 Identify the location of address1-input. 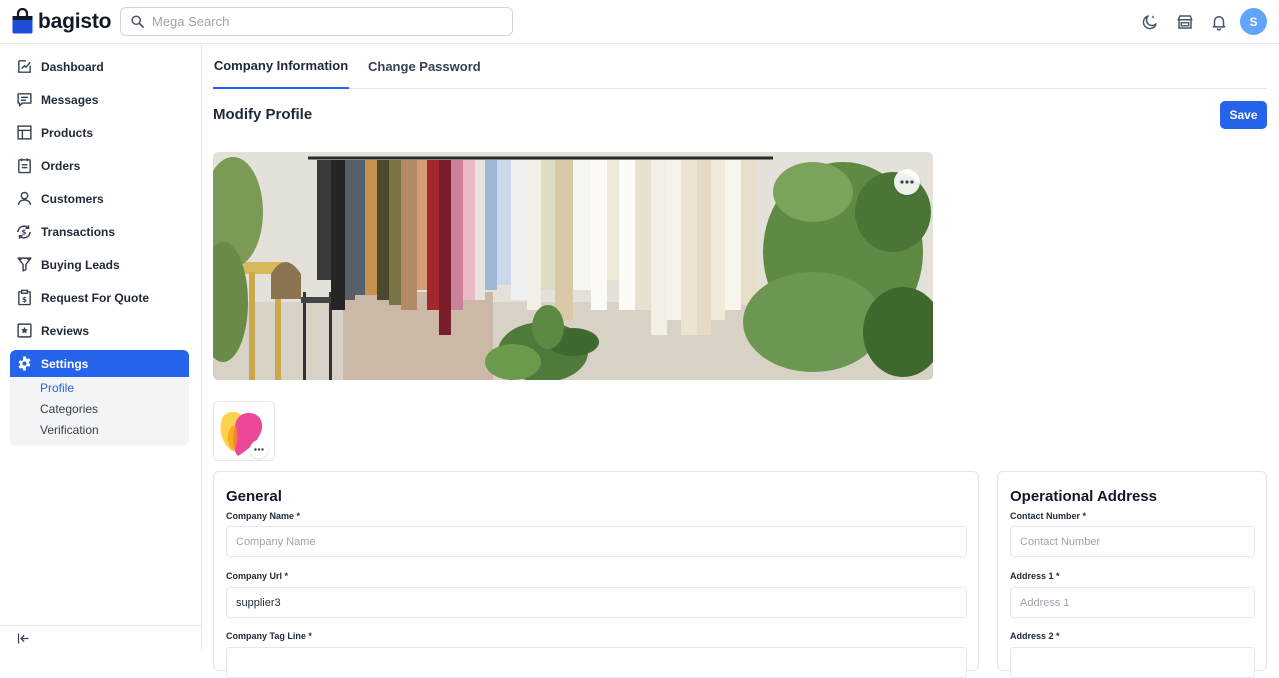
(1132, 602).